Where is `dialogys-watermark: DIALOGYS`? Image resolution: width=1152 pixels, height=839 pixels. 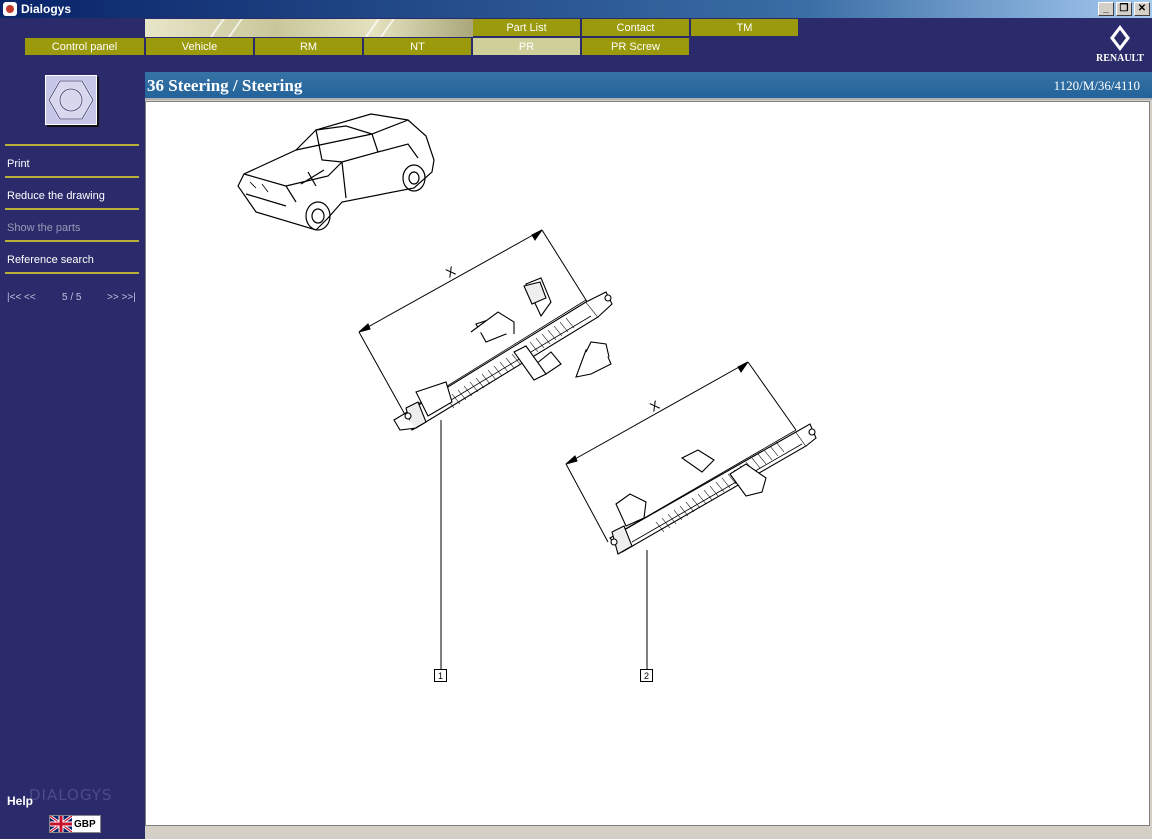 dialogys-watermark: DIALOGYS is located at coordinates (71, 795).